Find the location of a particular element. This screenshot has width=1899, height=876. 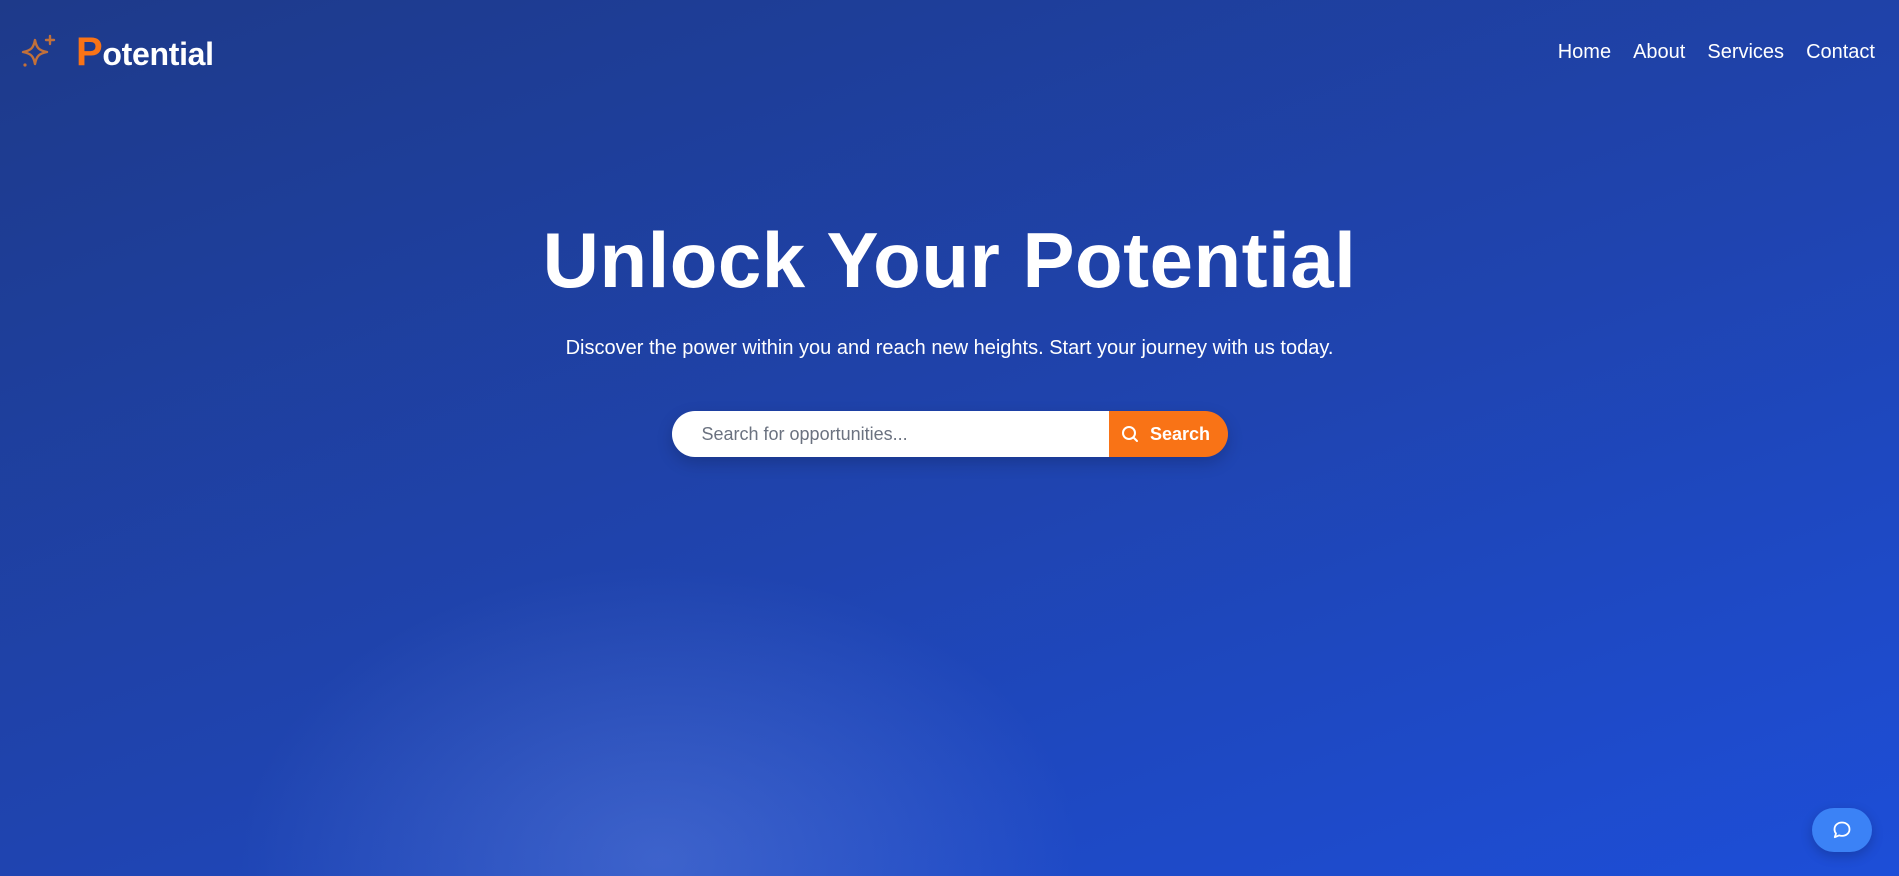

nav-link-about: About is located at coordinates (1659, 52).